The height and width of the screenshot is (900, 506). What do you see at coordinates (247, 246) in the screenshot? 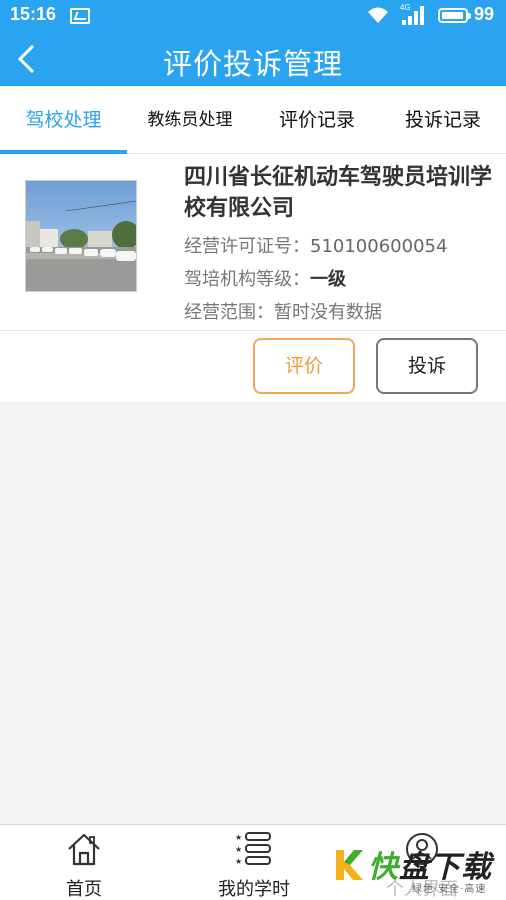
I see `license-label: 经营许可证号：` at bounding box center [247, 246].